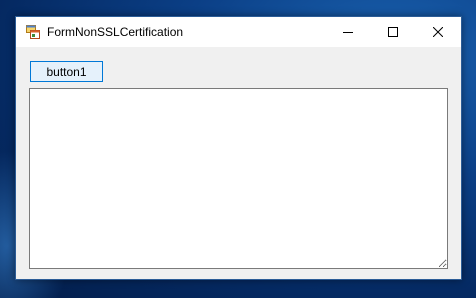 The height and width of the screenshot is (298, 476). I want to click on minimize-icon, so click(347, 32).